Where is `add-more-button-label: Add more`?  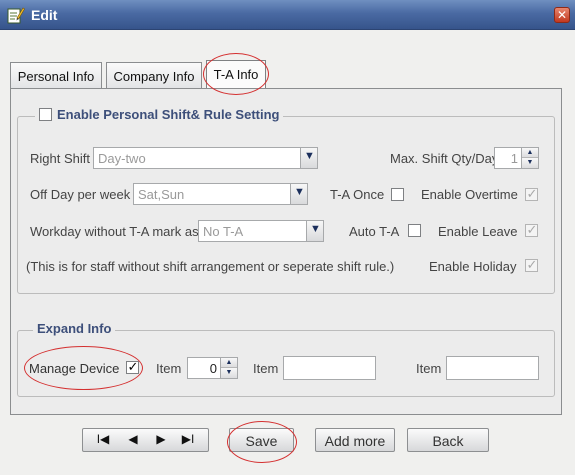 add-more-button-label: Add more is located at coordinates (355, 441).